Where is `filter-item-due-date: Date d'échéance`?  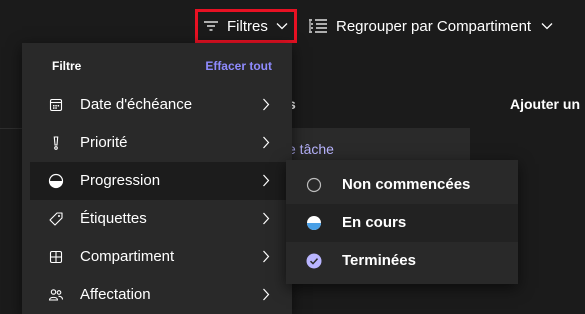 filter-item-due-date: Date d'échéance is located at coordinates (161, 105).